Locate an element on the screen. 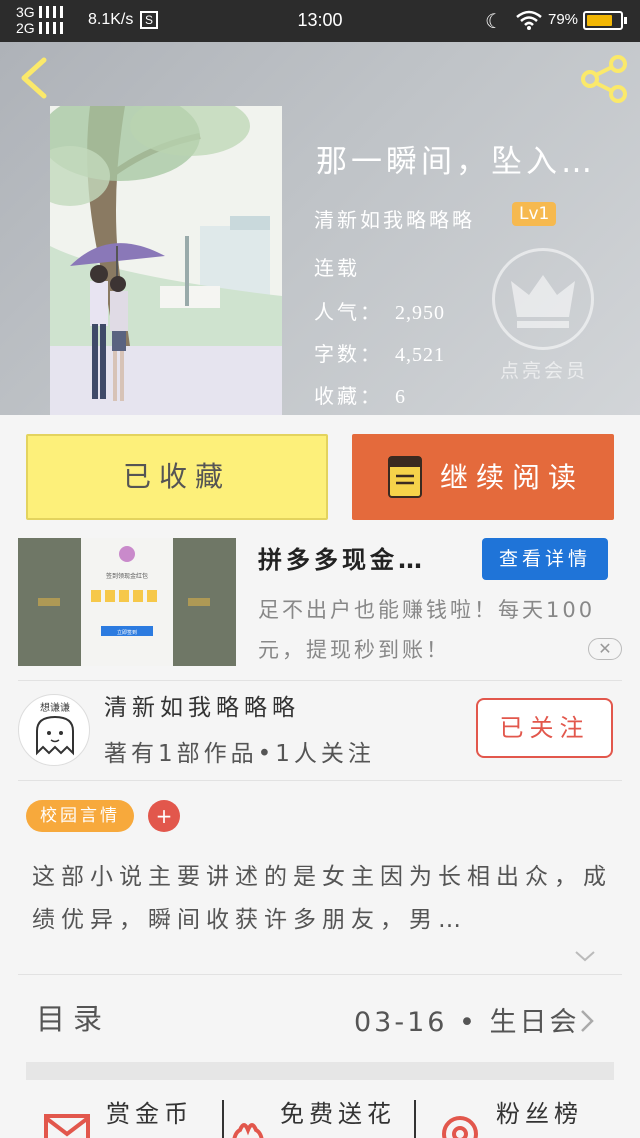 The width and height of the screenshot is (640, 1138). ad-image: 签到领现金红包 立即签到 is located at coordinates (127, 602).